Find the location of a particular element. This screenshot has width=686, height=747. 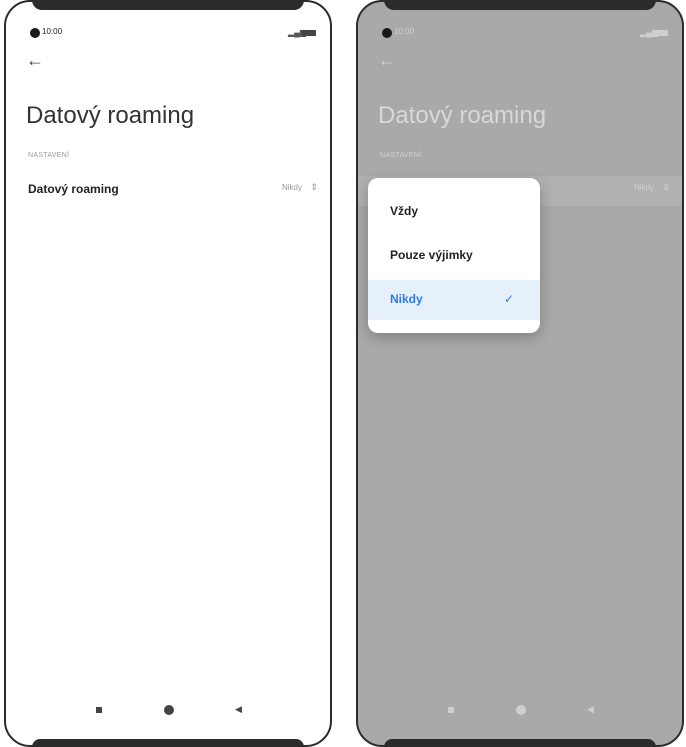

option-item-pouze-vyjimky: Pouze výjimky is located at coordinates (454, 256).